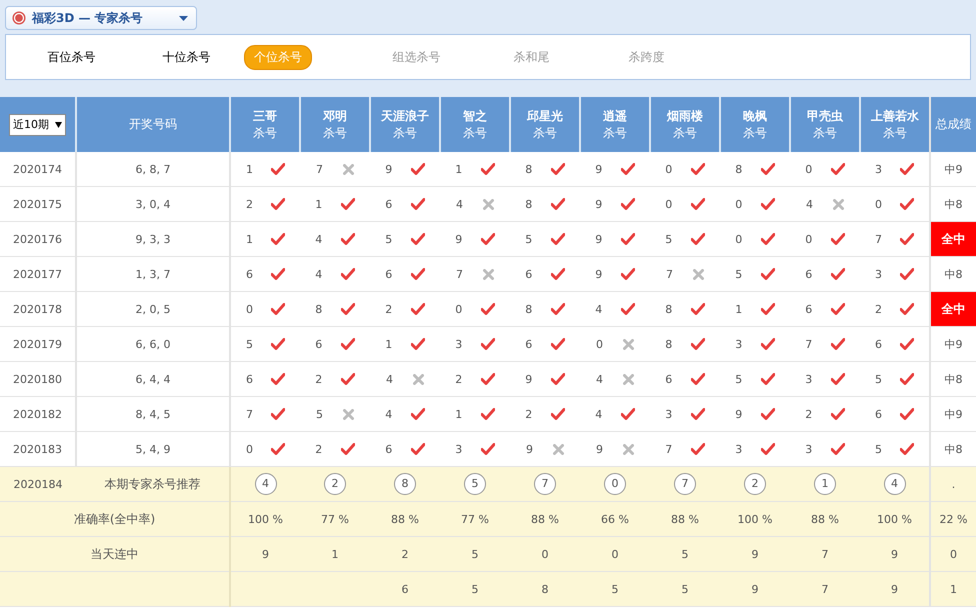 This screenshot has height=611, width=976. I want to click on stat-cell: 22 %, so click(953, 519).